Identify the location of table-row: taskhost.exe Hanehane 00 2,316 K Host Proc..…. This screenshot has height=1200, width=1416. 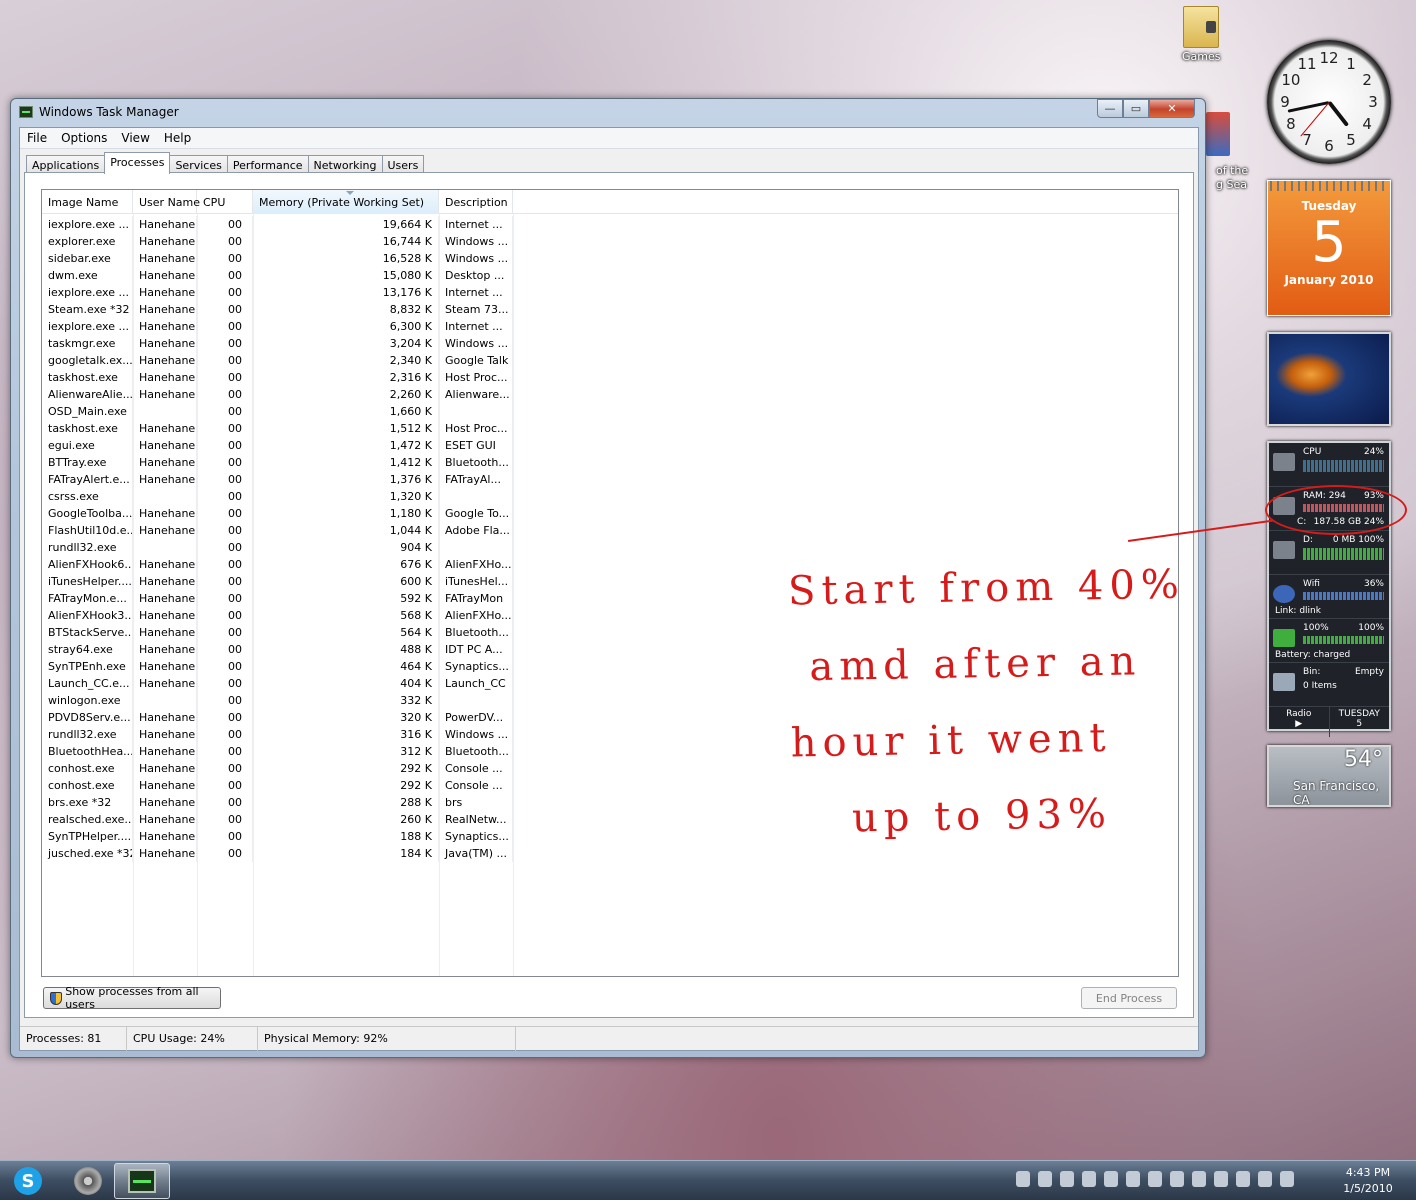
(610, 377).